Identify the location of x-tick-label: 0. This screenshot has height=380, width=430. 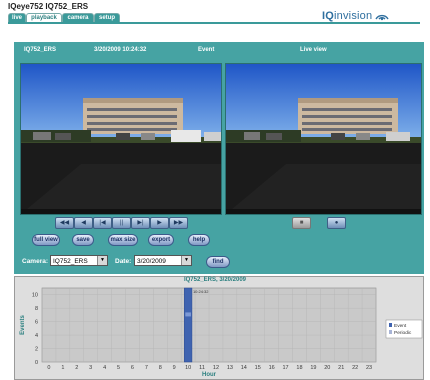
(48, 368).